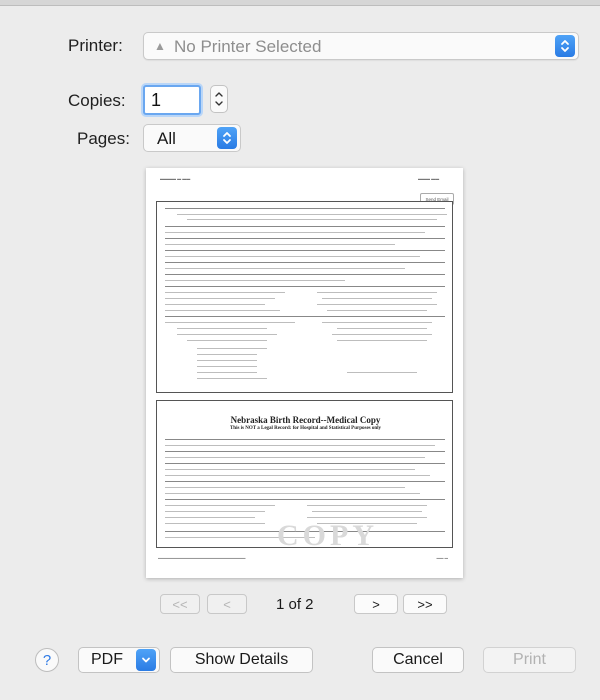 Image resolution: width=600 pixels, height=700 pixels. Describe the element at coordinates (97, 100) in the screenshot. I see `copies-label: Copies:` at that location.